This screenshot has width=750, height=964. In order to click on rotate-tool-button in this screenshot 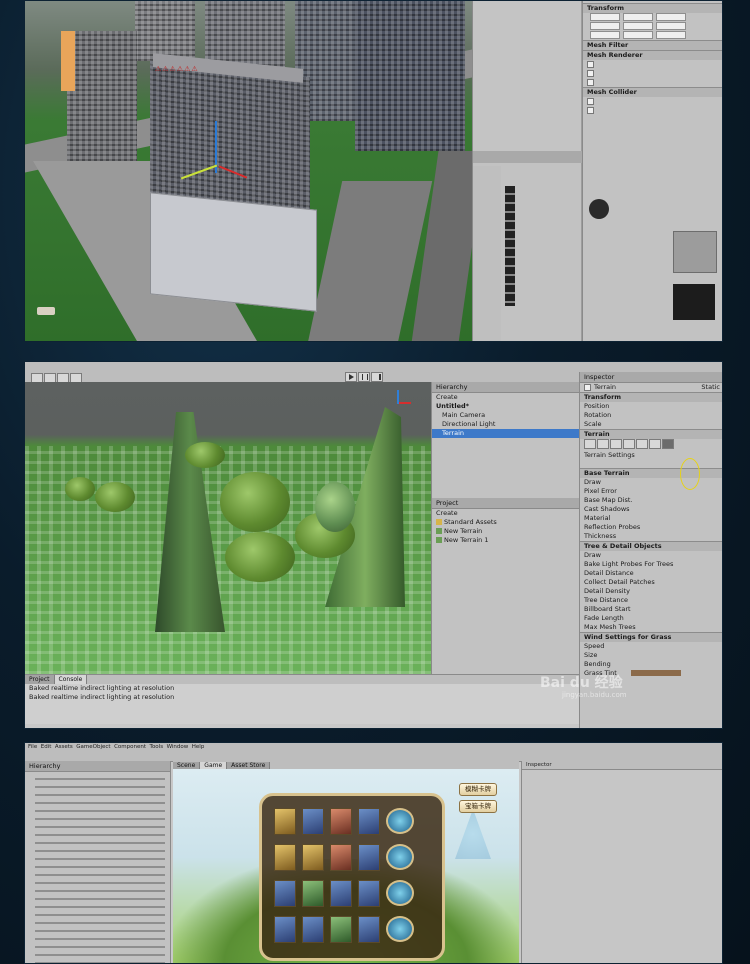, I will do `click(63, 377)`.